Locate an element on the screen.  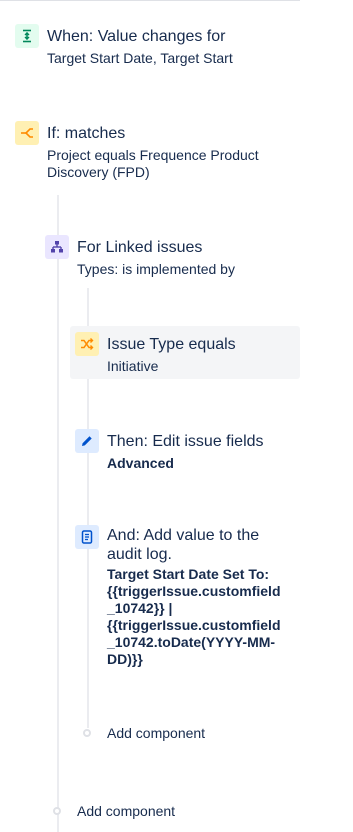
audit-action-detail-line: Target Start Date Set To: is located at coordinates (188, 574).